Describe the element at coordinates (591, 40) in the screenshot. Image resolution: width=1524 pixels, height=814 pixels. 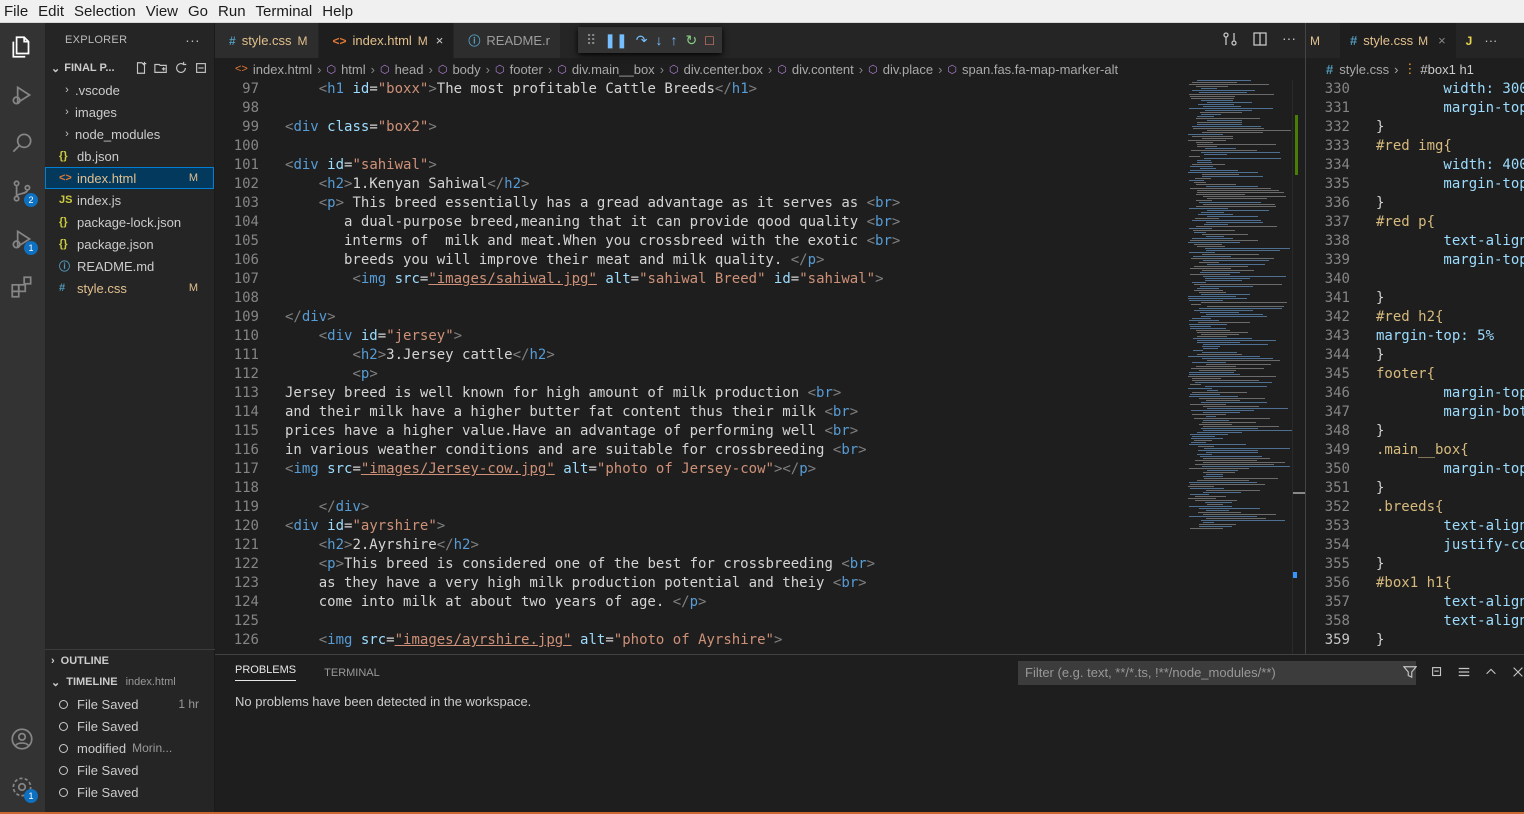
I see `drag-handle-icon: ⠿` at that location.